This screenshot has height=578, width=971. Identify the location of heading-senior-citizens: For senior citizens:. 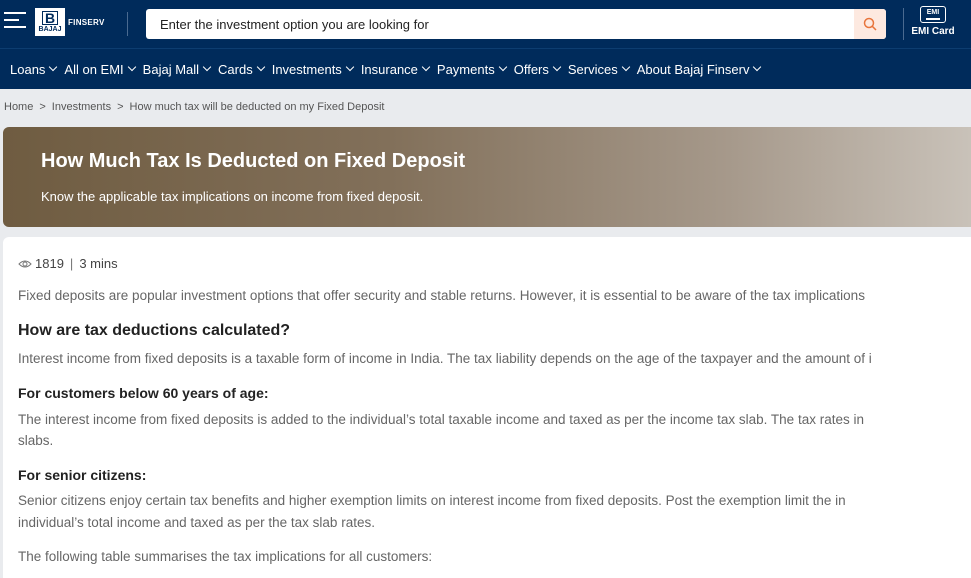
(82, 475).